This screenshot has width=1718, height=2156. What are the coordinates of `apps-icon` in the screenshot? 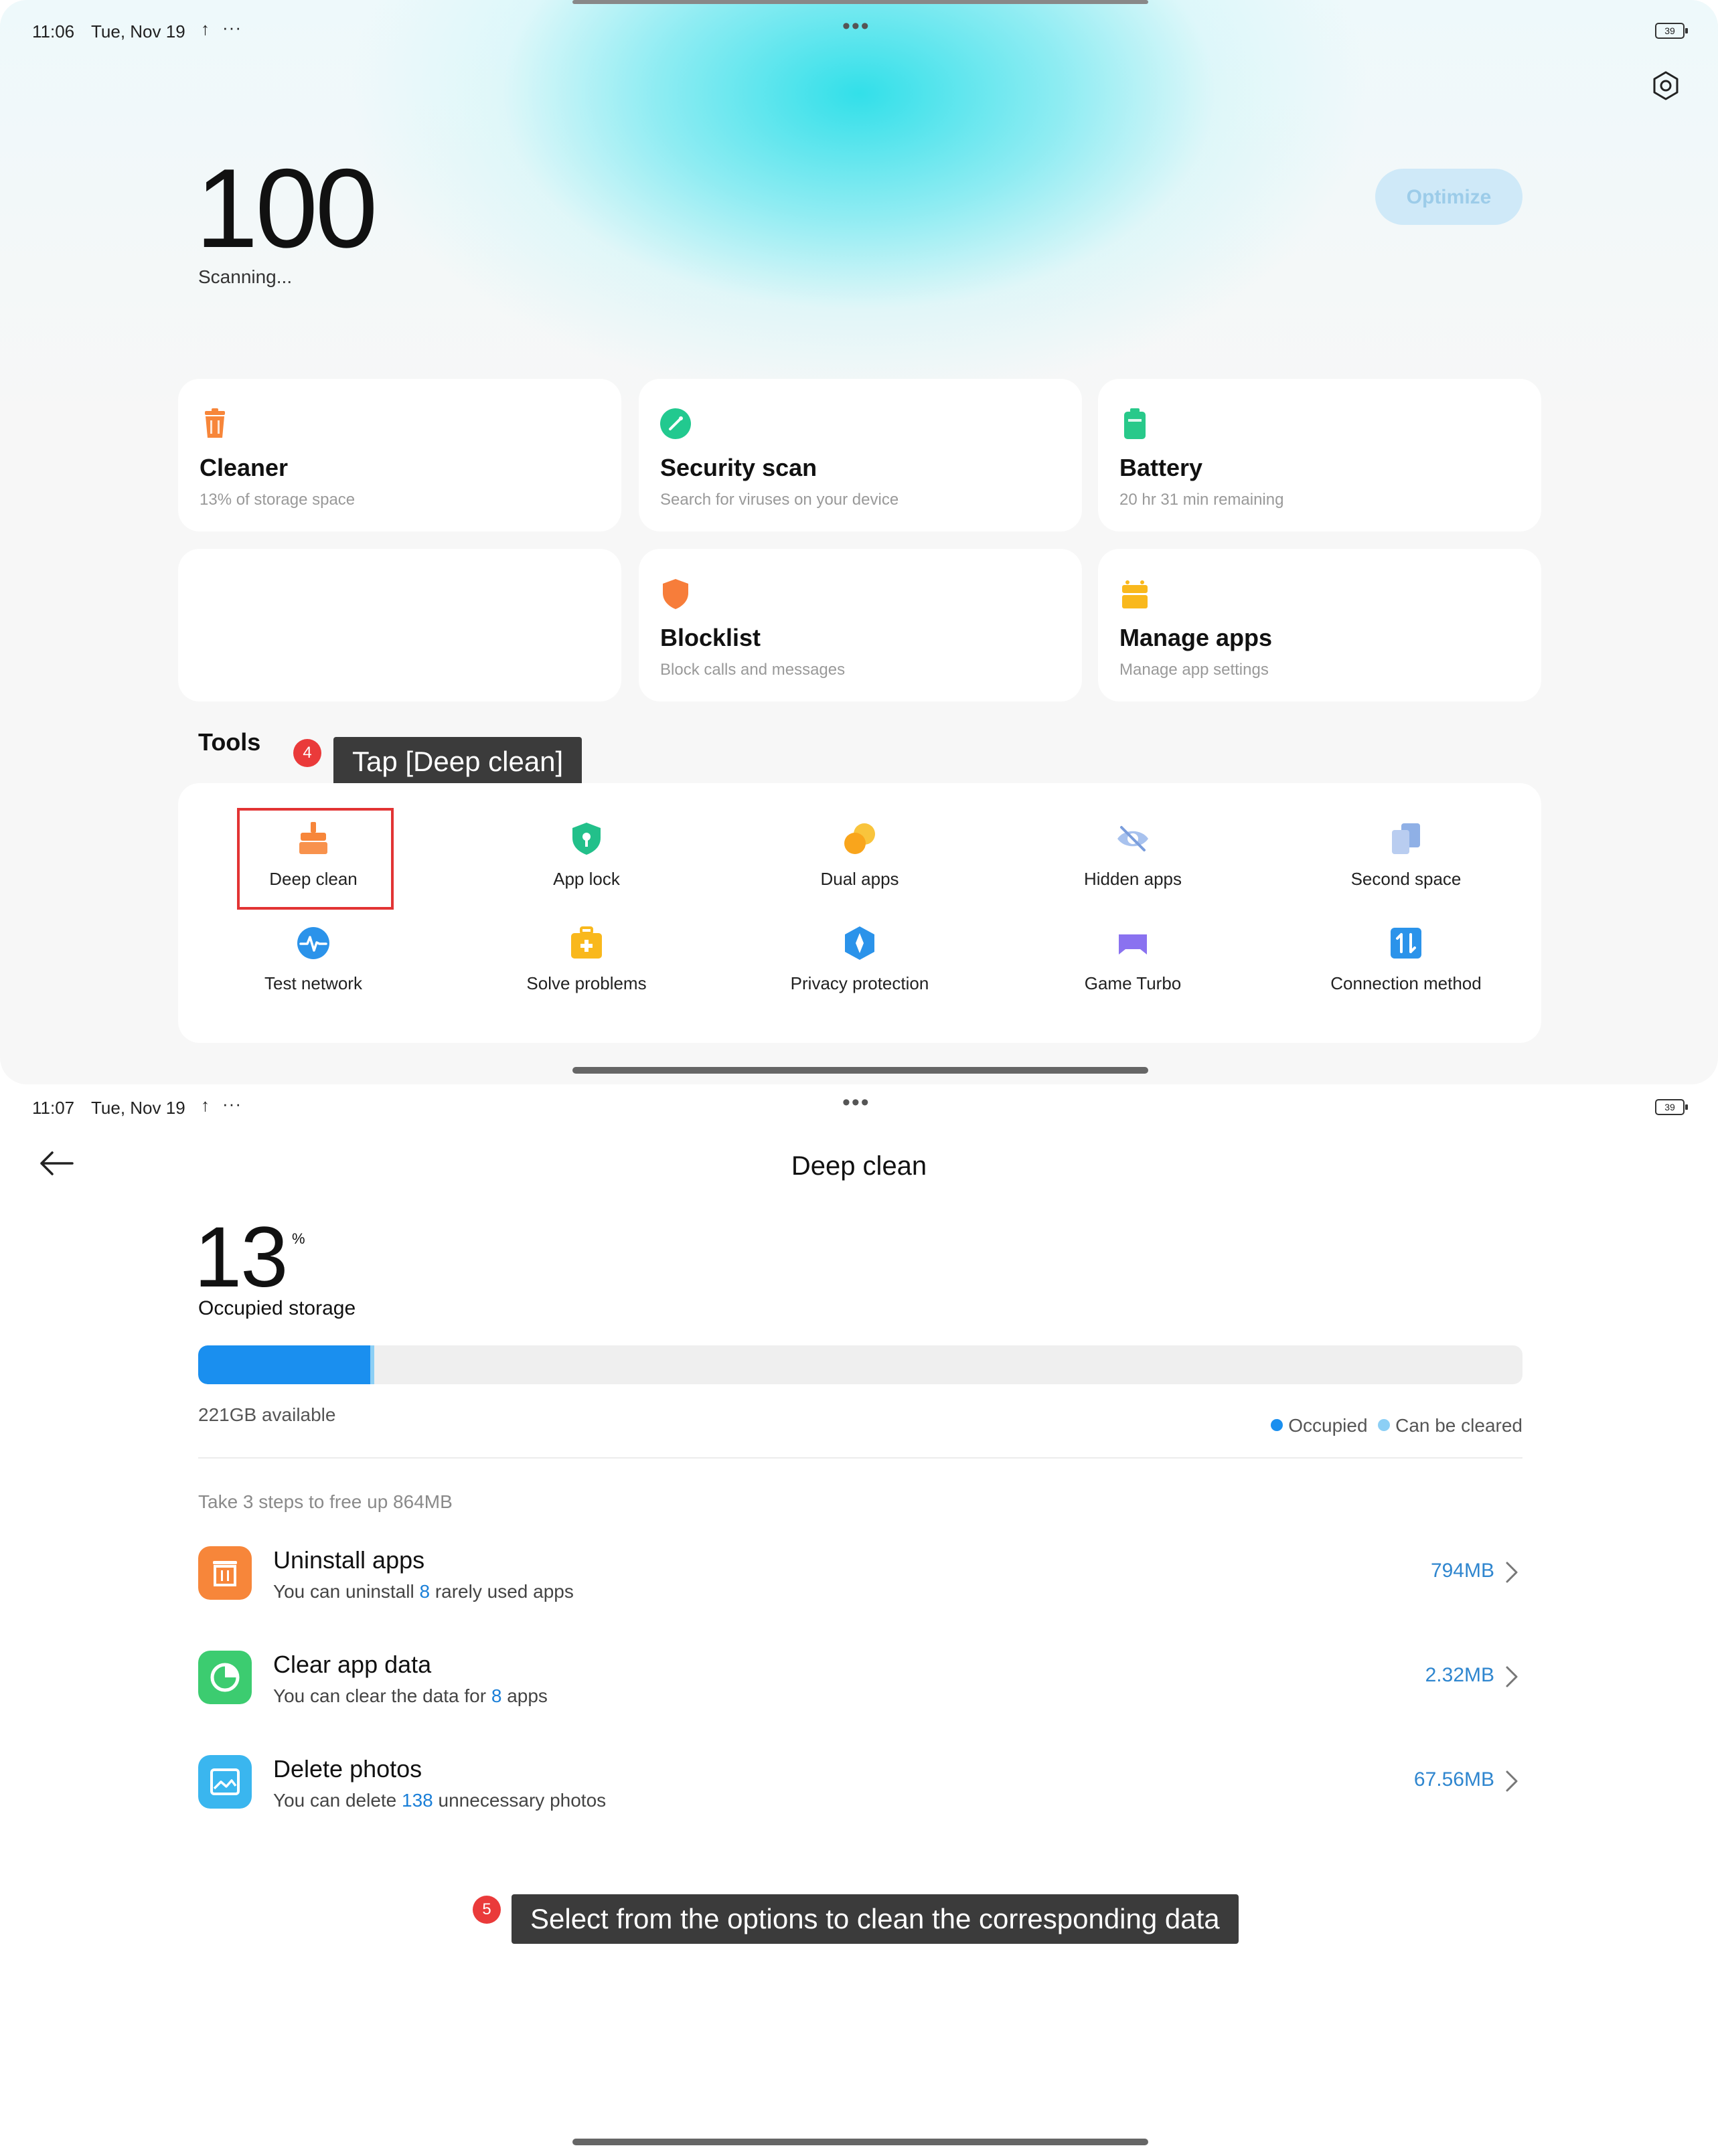 It's located at (1135, 594).